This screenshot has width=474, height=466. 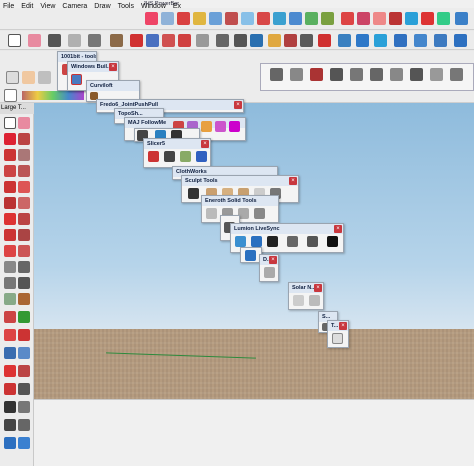 I want to click on eraser-icon, so click(x=34, y=40).